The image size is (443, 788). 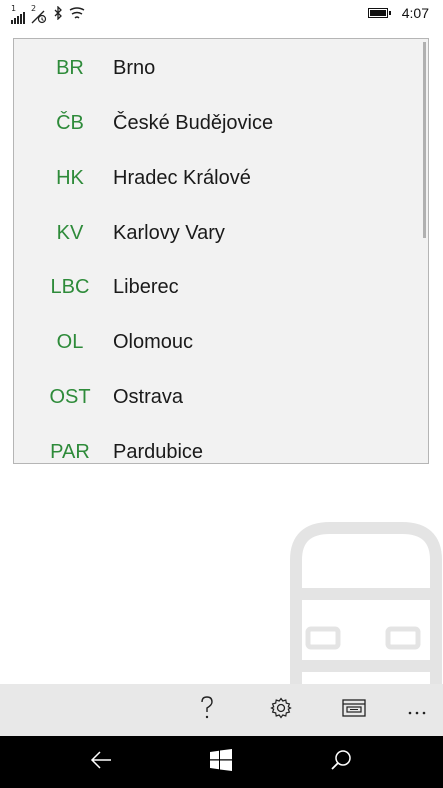 I want to click on list-item: OL Olomouc, so click(x=214, y=343).